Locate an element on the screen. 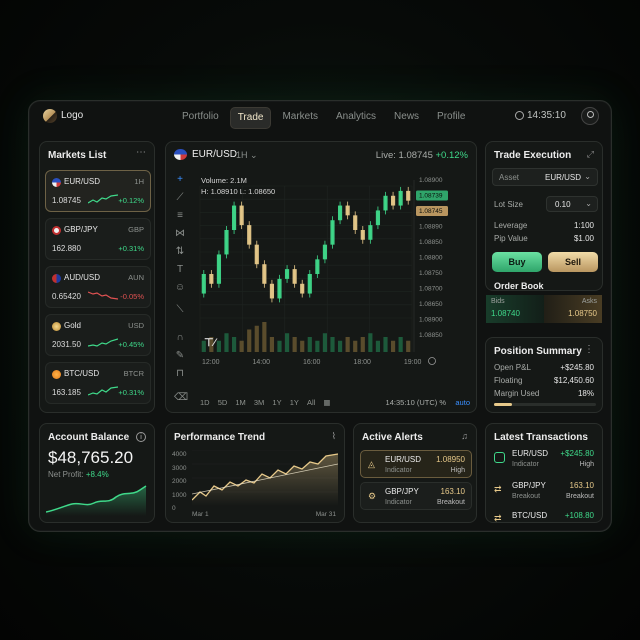 The height and width of the screenshot is (640, 640). trash-icon: ⌫ is located at coordinates (181, 398).